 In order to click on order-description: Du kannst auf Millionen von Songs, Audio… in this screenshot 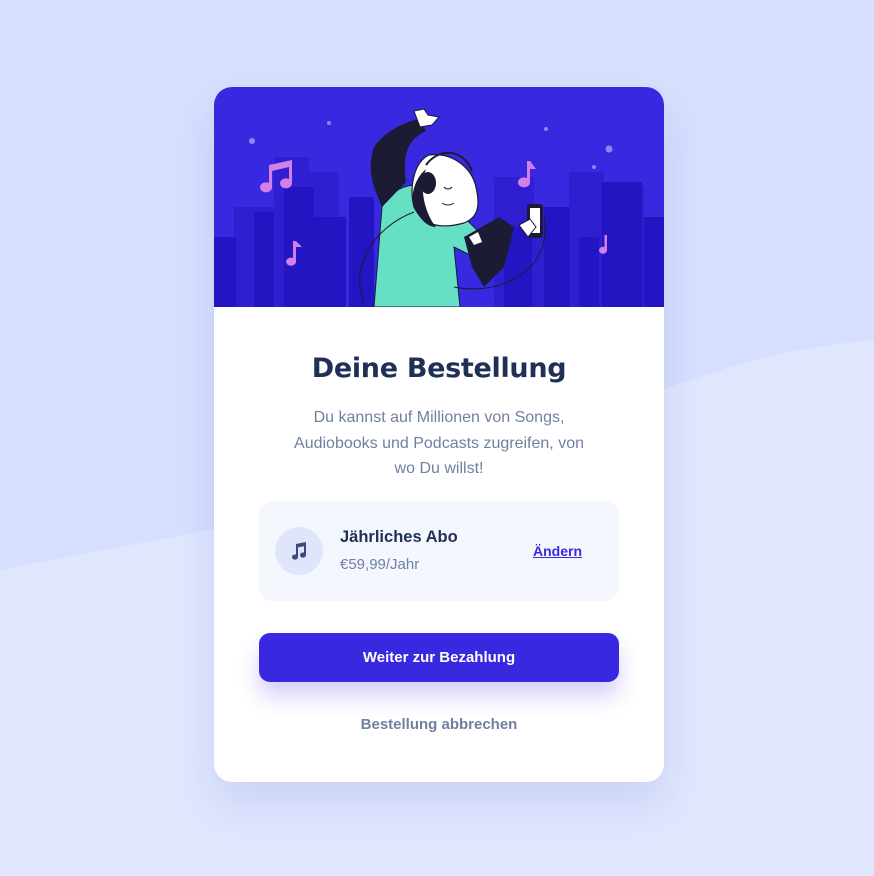, I will do `click(439, 443)`.